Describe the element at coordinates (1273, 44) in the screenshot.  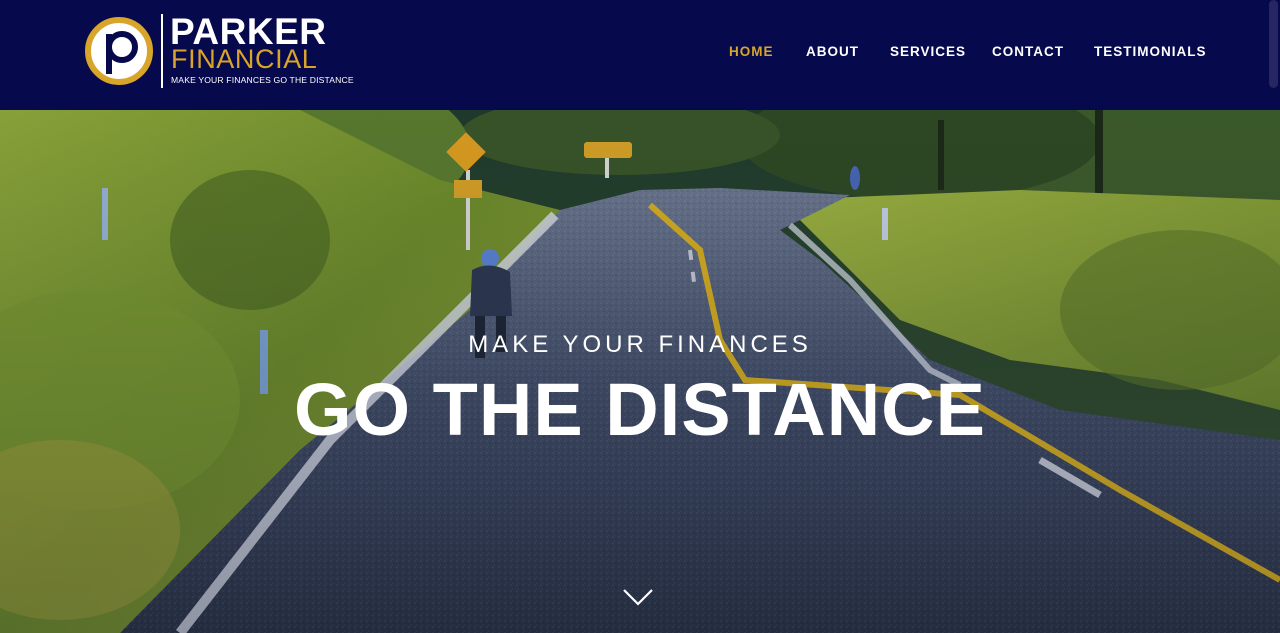
I see `page-scrollbar` at that location.